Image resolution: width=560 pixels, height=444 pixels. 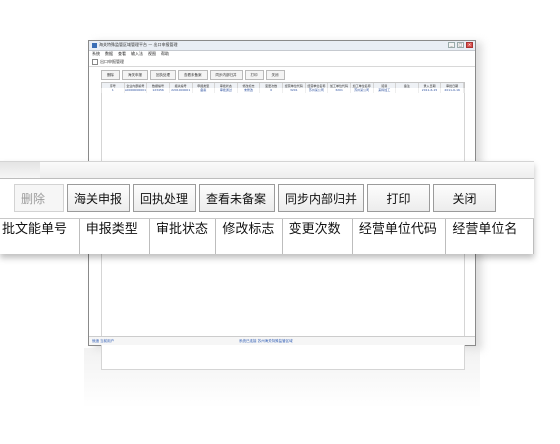 What do you see at coordinates (400, 236) in the screenshot?
I see `col-header-operator-code: 经营单位代码` at bounding box center [400, 236].